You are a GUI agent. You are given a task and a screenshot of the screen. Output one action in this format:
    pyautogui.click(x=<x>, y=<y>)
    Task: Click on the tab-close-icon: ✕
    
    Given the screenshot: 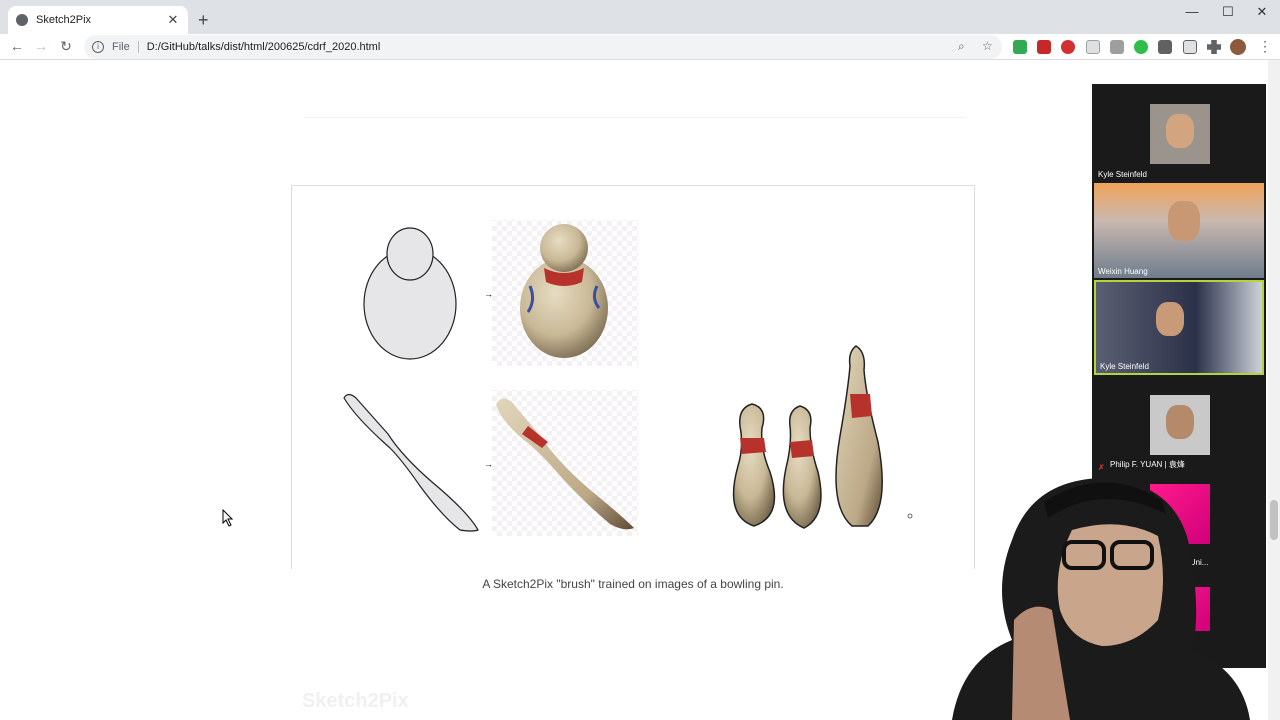 What is the action you would take?
    pyautogui.click(x=173, y=20)
    